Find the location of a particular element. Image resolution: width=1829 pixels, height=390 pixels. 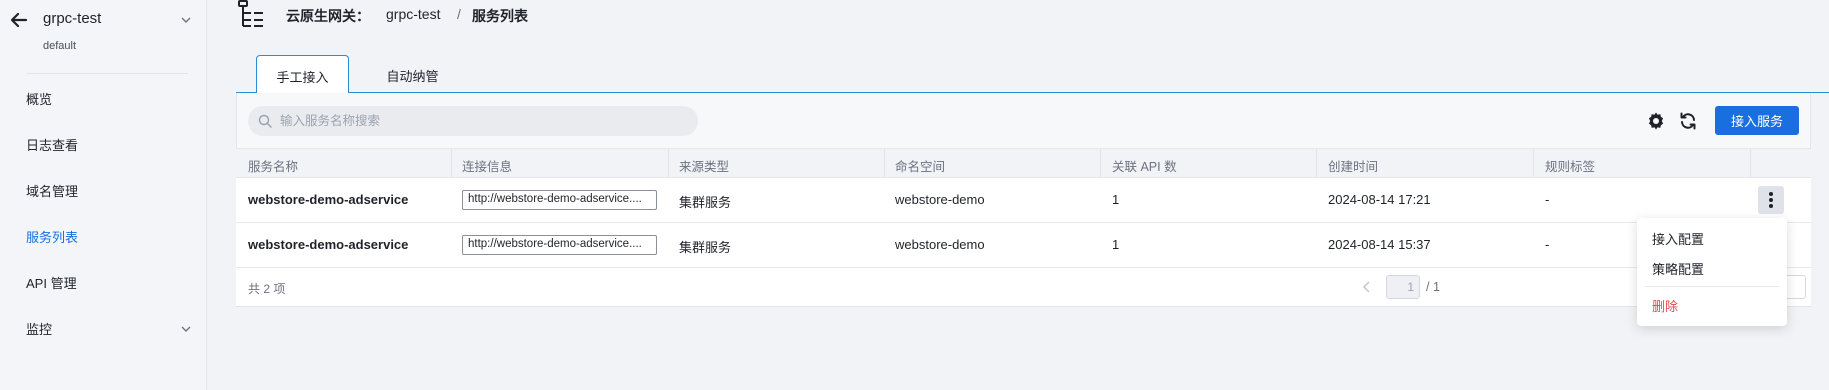

sidebar-divider is located at coordinates (107, 73).